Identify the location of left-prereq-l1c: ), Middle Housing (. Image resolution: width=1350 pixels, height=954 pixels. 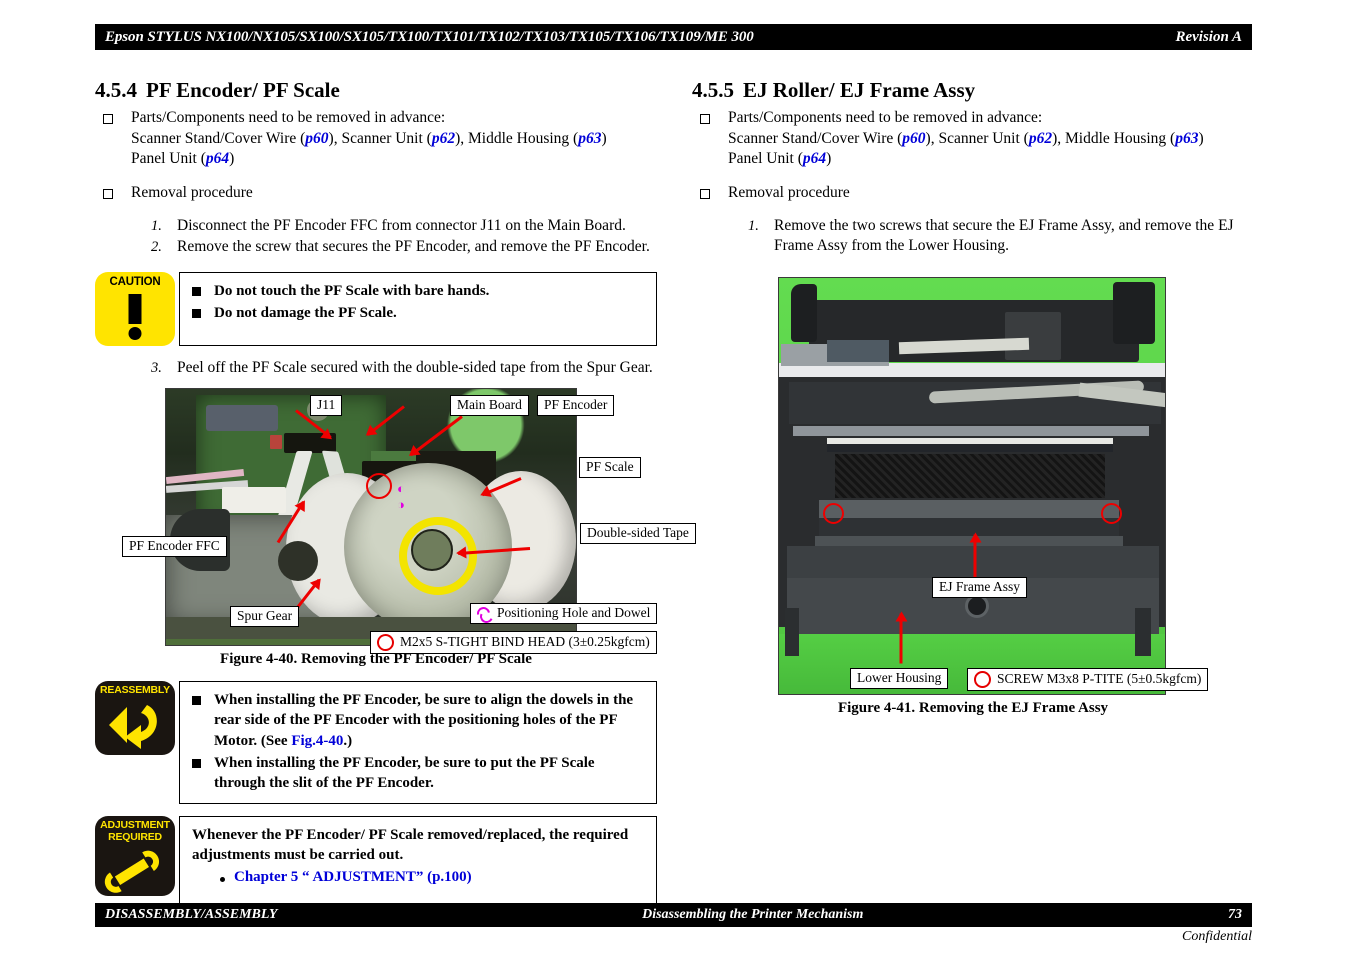
(517, 138).